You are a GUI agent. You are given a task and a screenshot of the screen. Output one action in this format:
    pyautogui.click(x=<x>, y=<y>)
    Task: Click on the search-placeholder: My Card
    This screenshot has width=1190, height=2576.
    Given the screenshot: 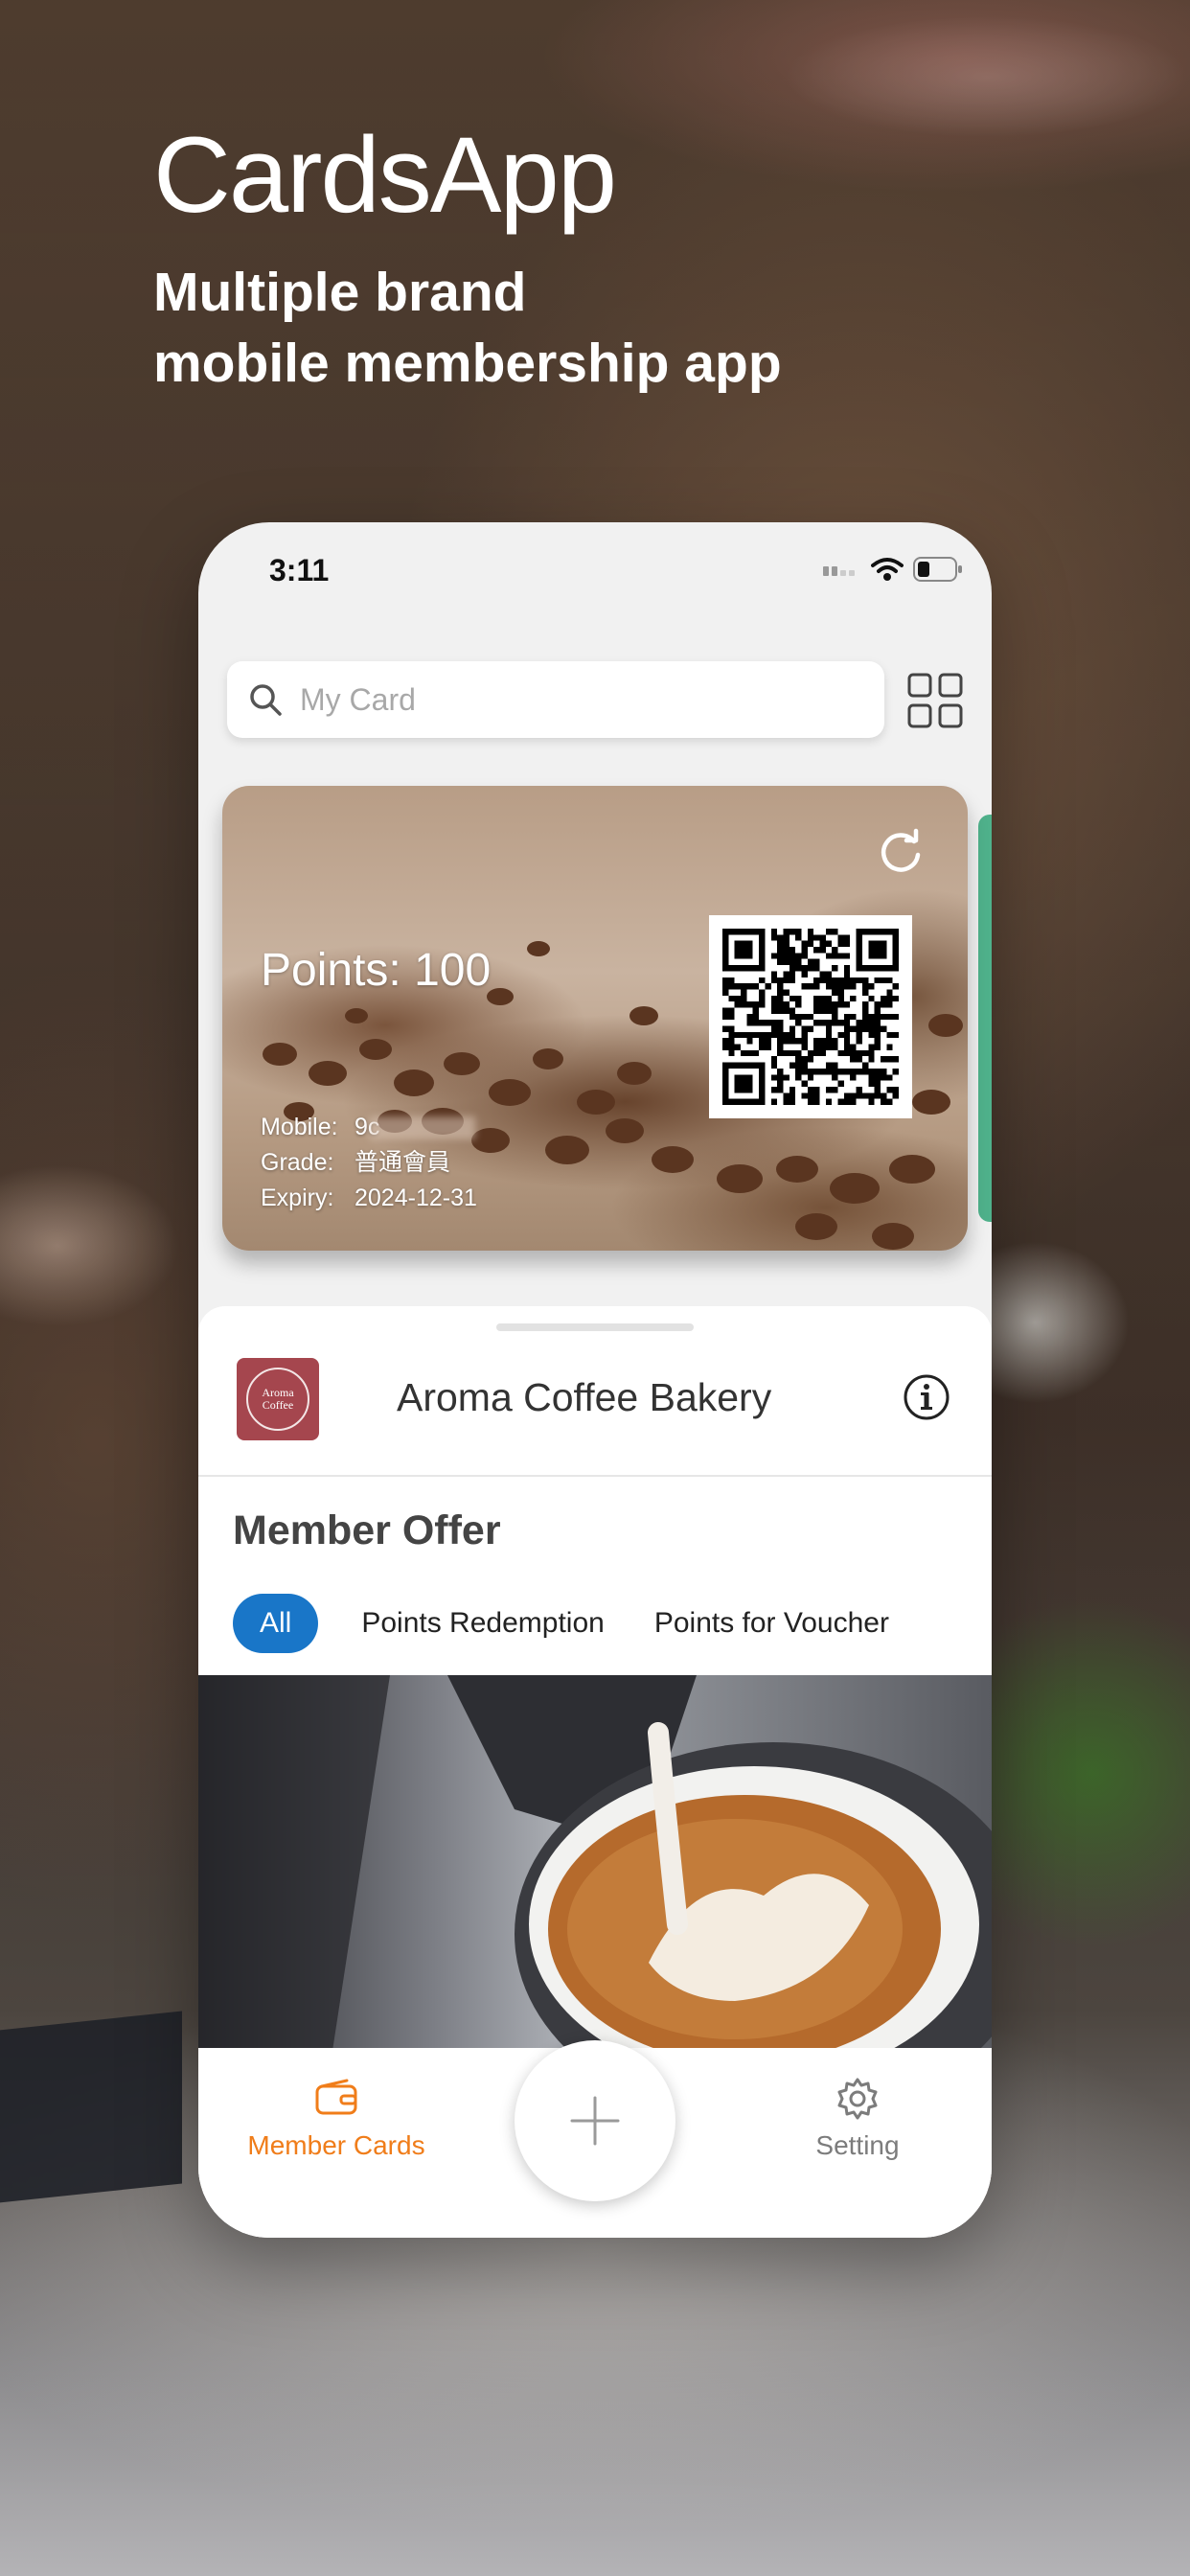 What is the action you would take?
    pyautogui.click(x=358, y=699)
    